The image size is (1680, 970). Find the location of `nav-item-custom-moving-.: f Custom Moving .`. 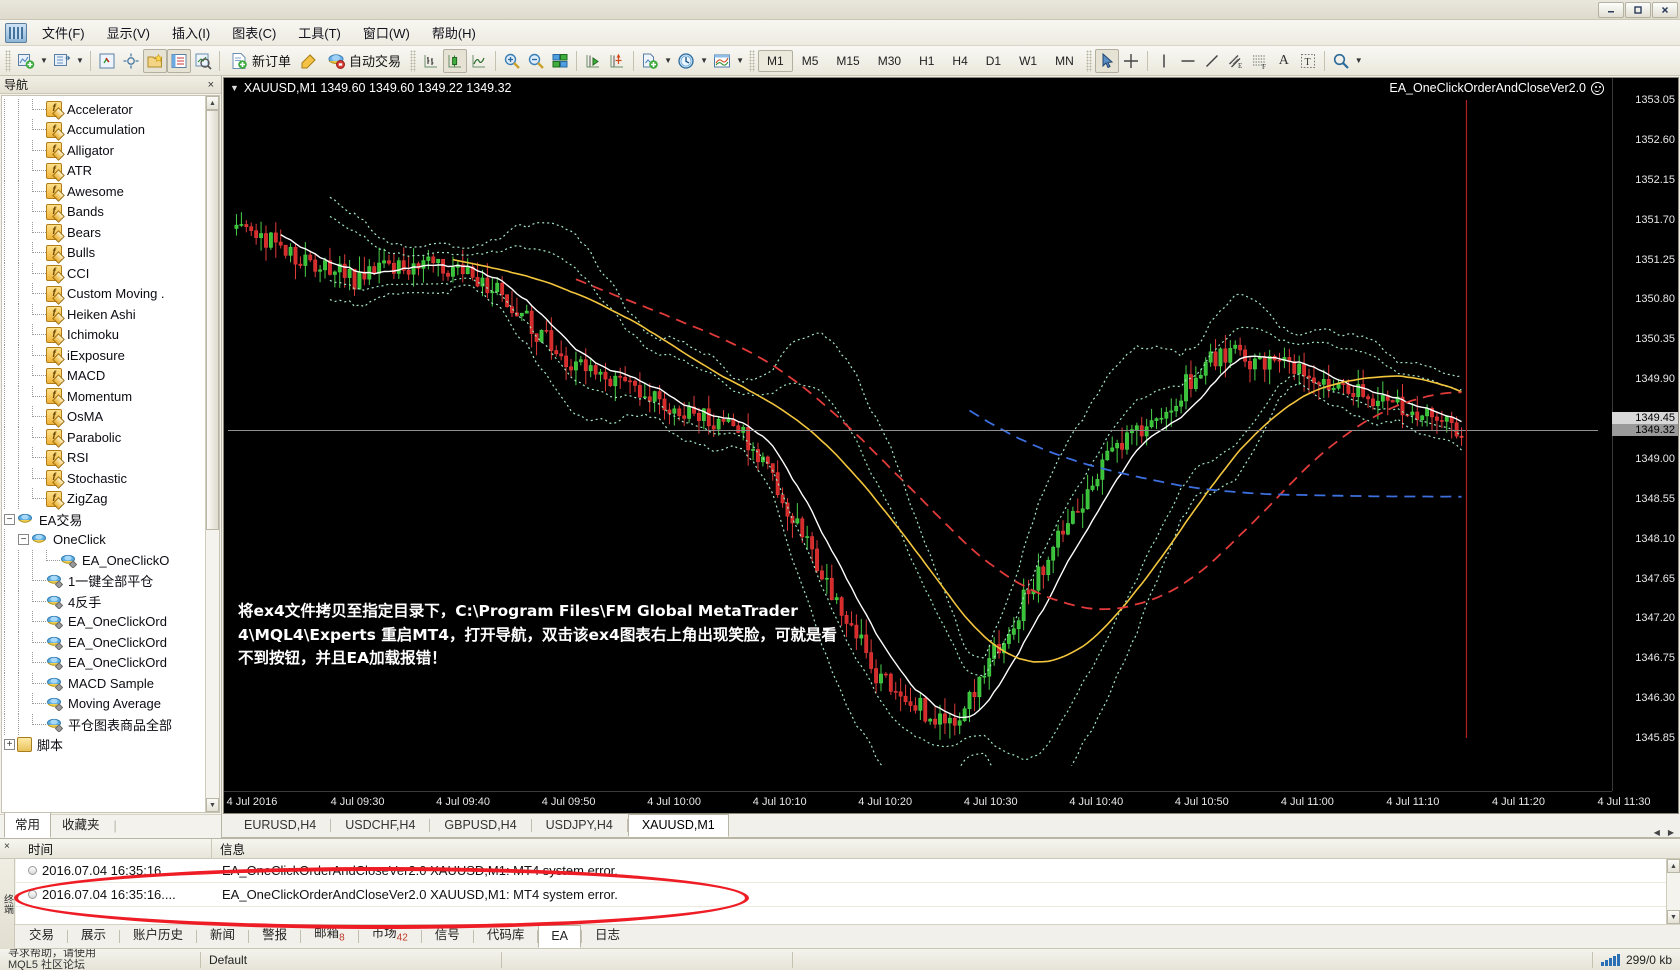

nav-item-custom-moving-.: f Custom Moving . is located at coordinates (103, 294).